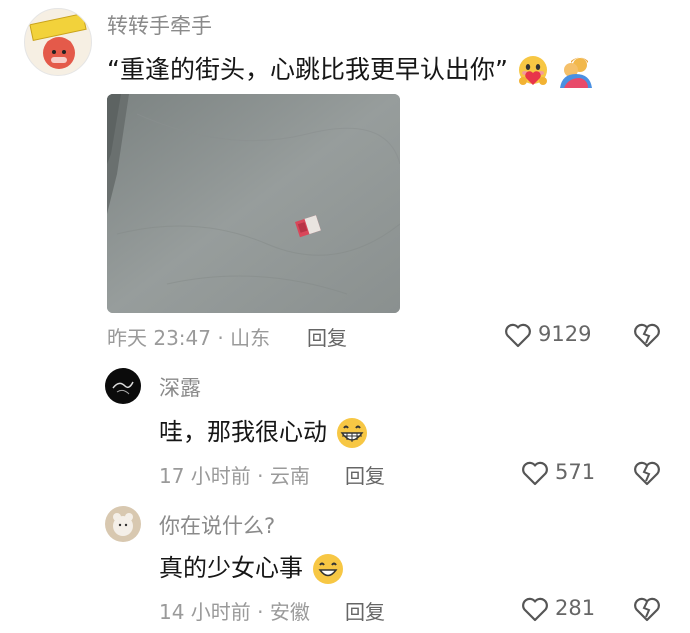 The width and height of the screenshot is (690, 633). I want to click on like-button: 9129, so click(548, 336).